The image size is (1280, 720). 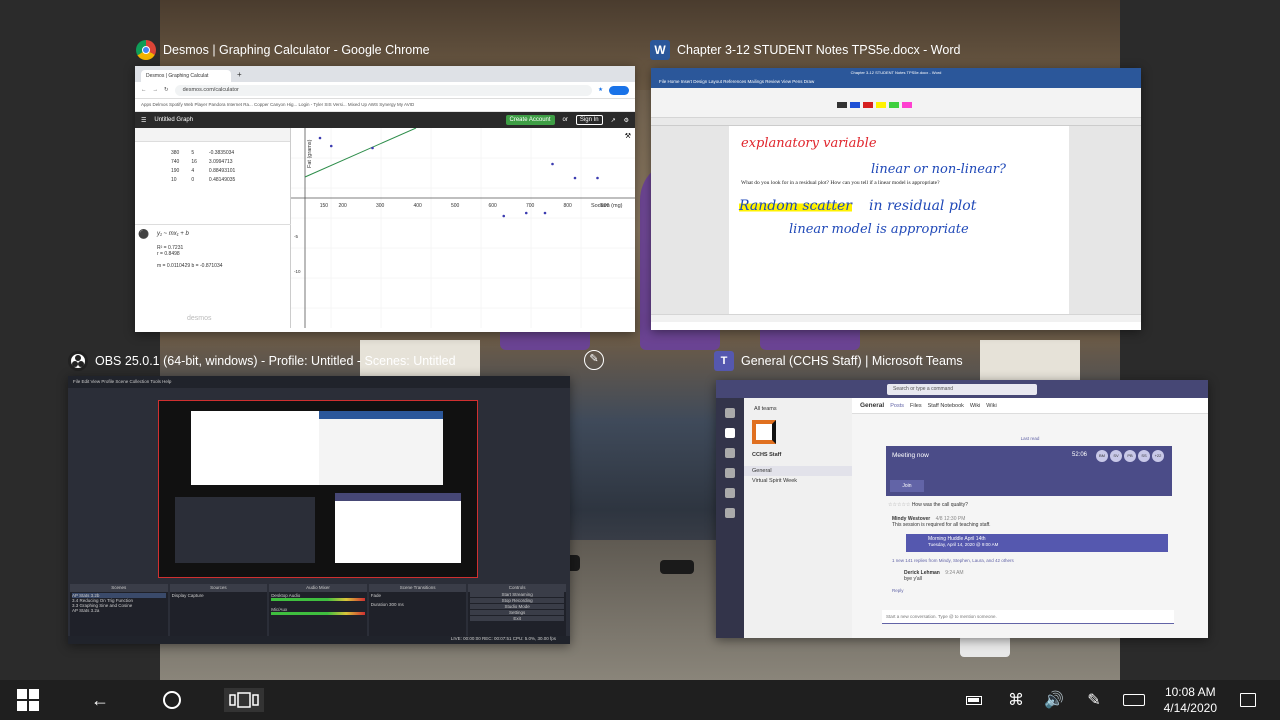 What do you see at coordinates (730, 453) in the screenshot?
I see `assignments-icon` at bounding box center [730, 453].